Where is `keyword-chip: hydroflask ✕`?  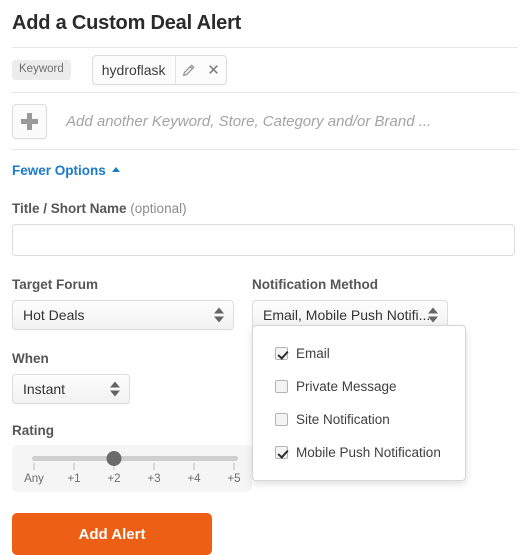
keyword-chip: hydroflask ✕ is located at coordinates (159, 70).